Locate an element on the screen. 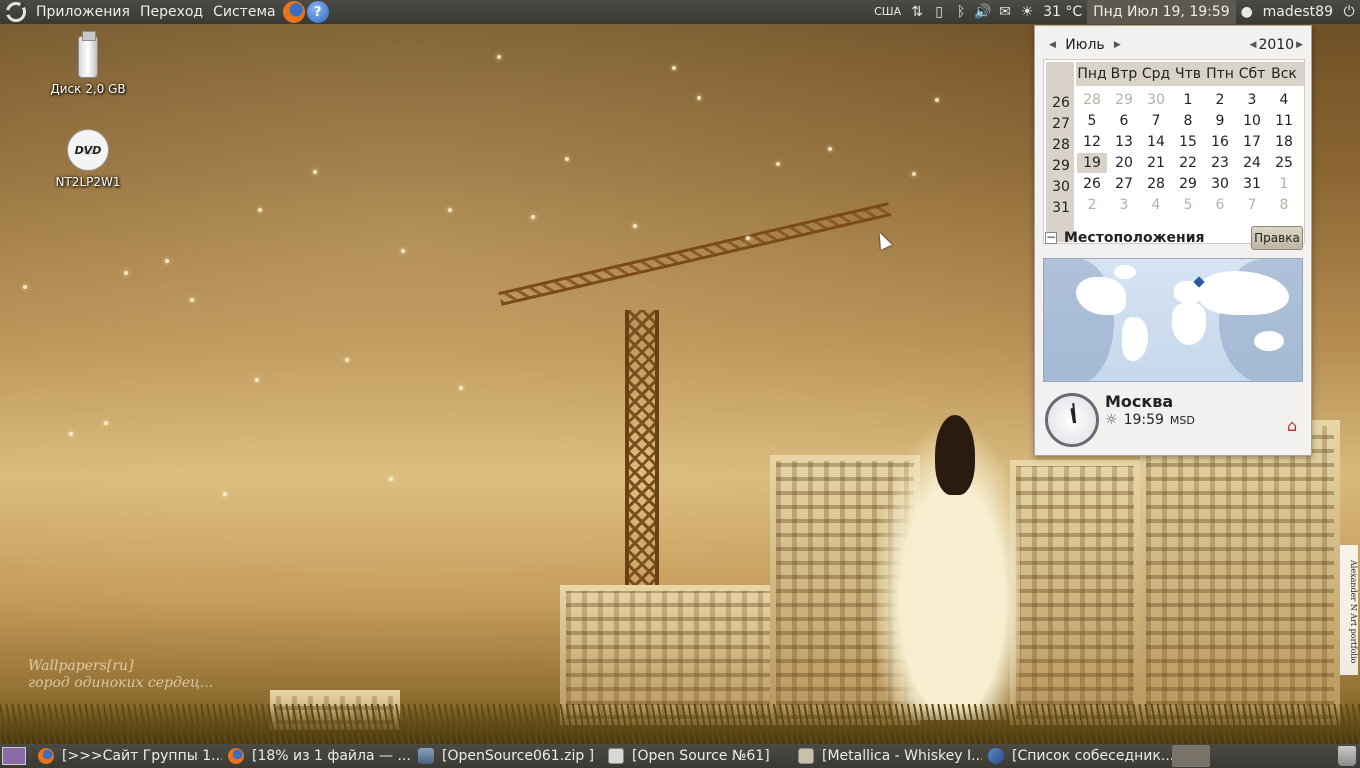  taskbar-item-empty is located at coordinates (1191, 756).